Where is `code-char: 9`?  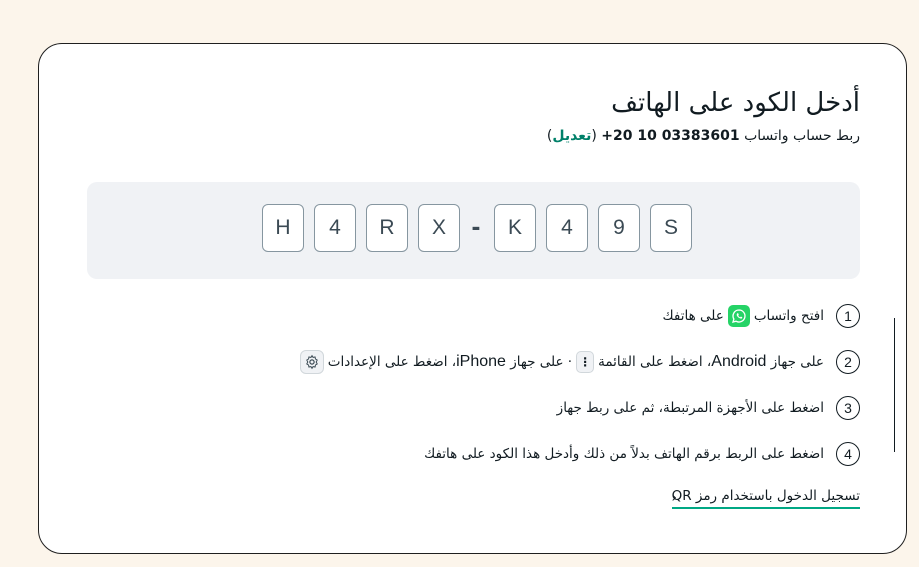
code-char: 9 is located at coordinates (619, 228).